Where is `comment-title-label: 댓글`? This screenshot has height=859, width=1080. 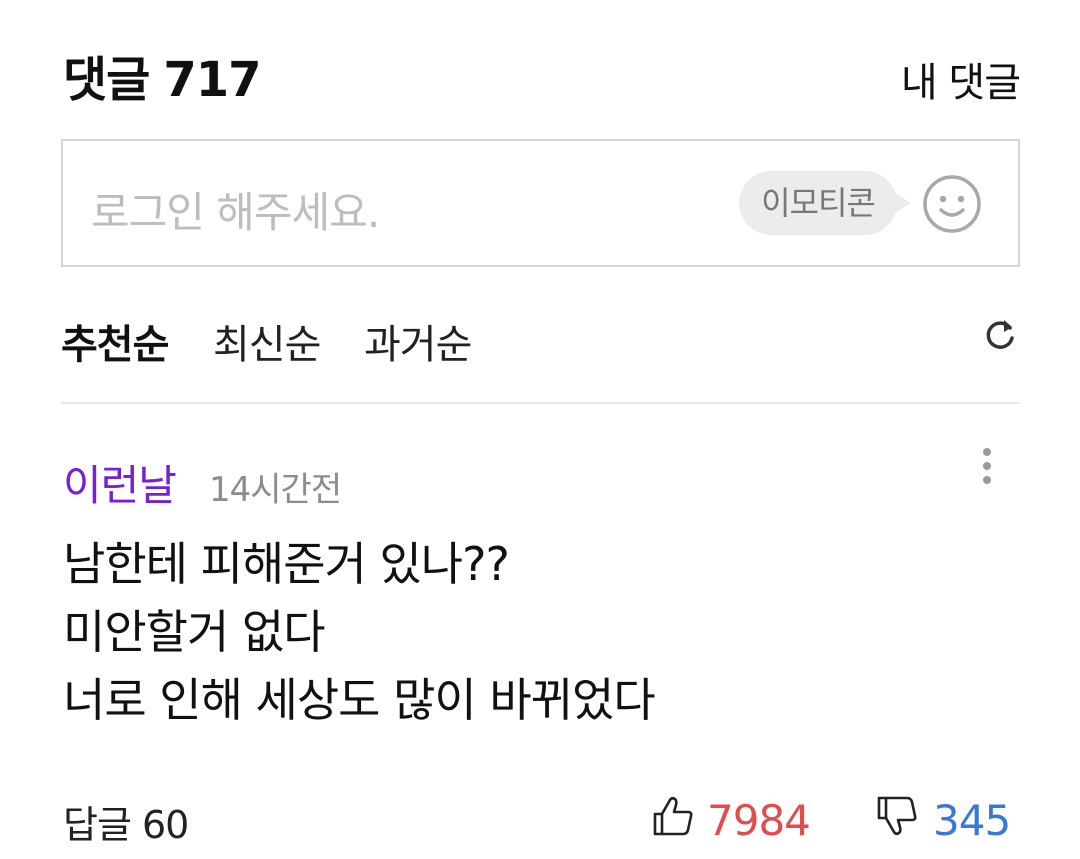 comment-title-label: 댓글 is located at coordinates (106, 80).